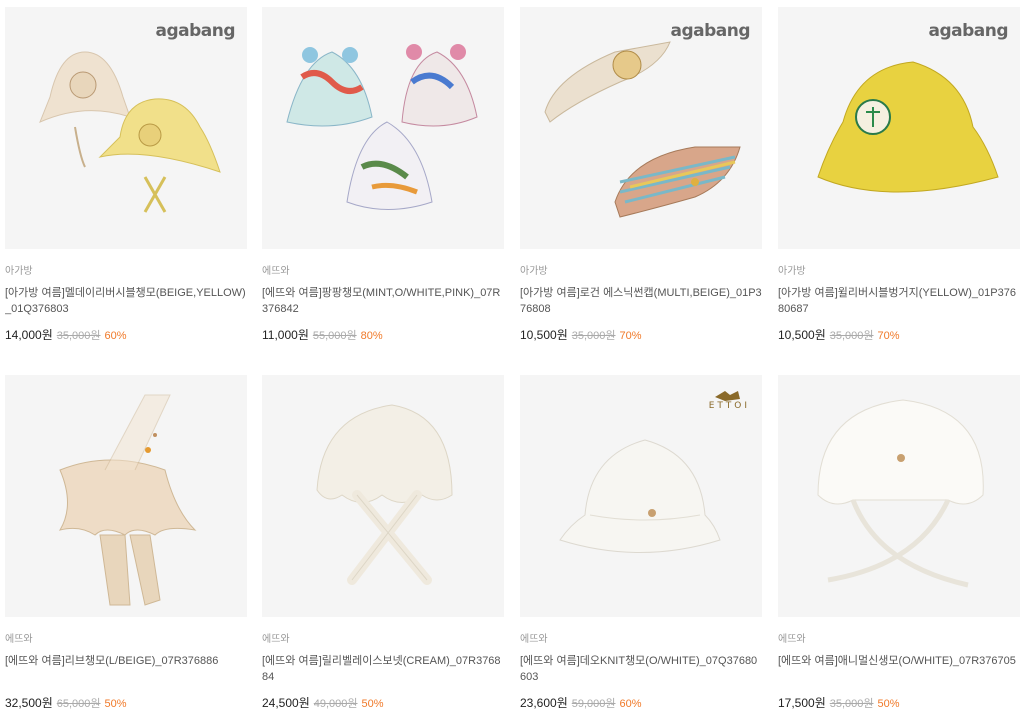  I want to click on discount-rate: 80%, so click(371, 336).